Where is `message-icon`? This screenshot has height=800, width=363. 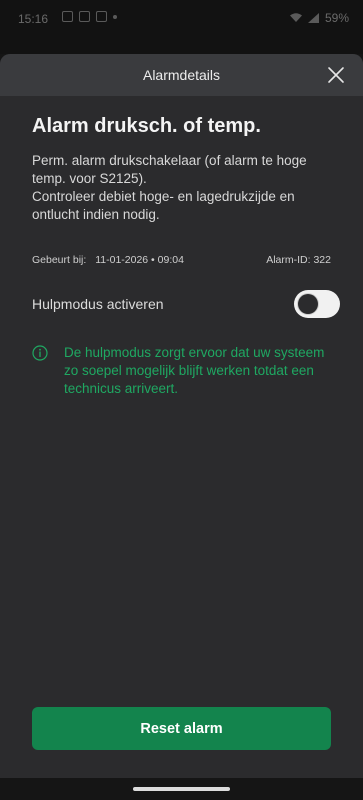 message-icon is located at coordinates (84, 16).